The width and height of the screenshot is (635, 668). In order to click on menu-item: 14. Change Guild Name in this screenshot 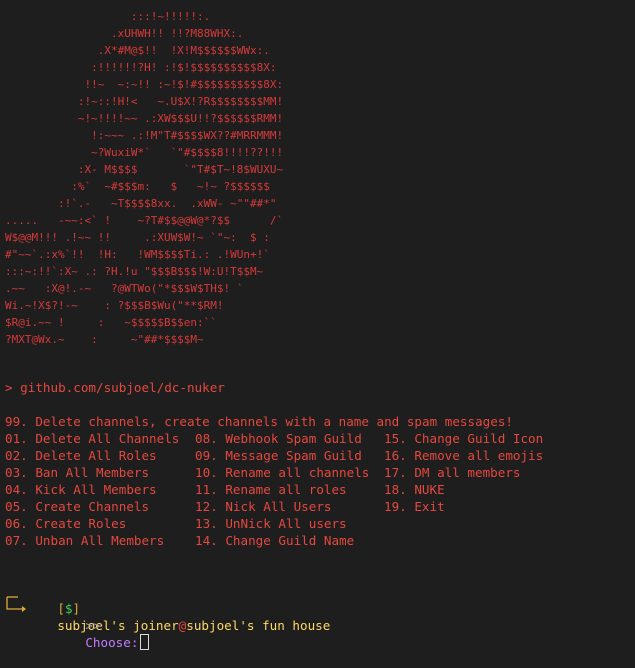, I will do `click(275, 540)`.